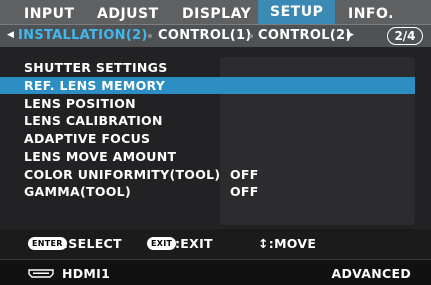 This screenshot has height=285, width=431. What do you see at coordinates (77, 191) in the screenshot?
I see `menu-item-label: GAMMA(TOOL)` at bounding box center [77, 191].